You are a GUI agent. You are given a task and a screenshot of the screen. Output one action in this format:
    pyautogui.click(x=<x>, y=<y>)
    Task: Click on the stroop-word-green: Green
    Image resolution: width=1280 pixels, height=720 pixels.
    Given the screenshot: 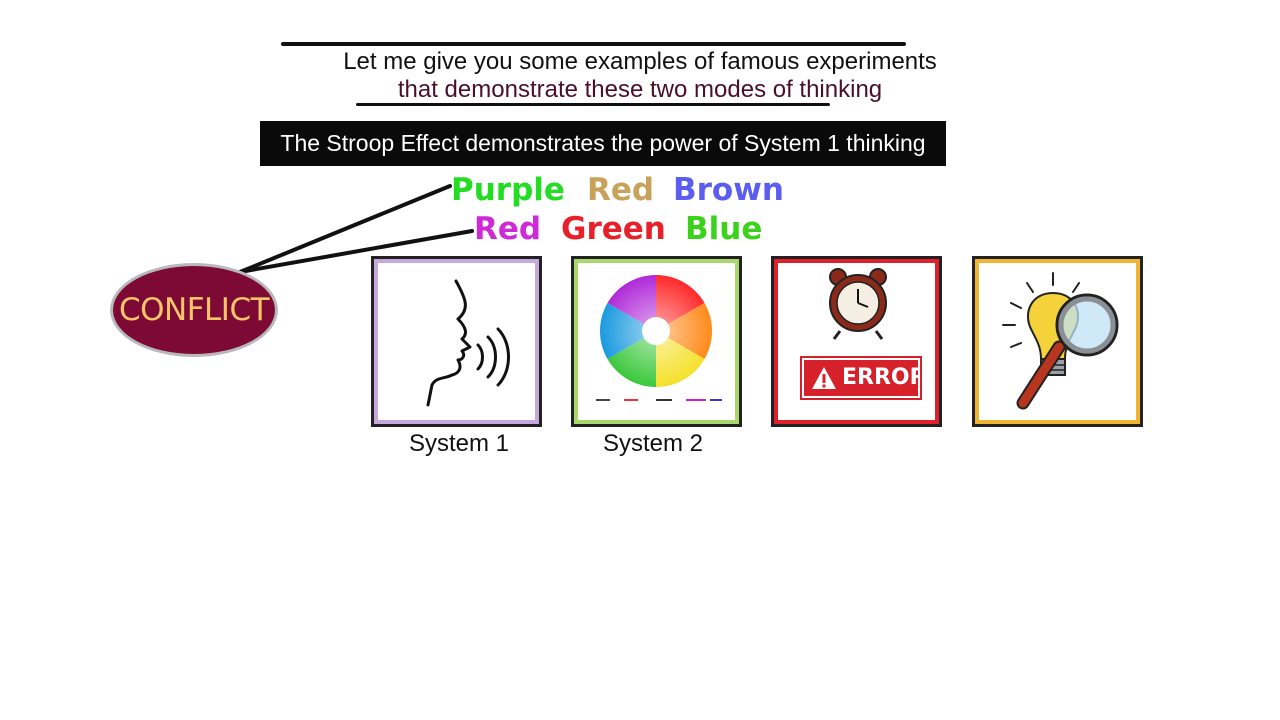 What is the action you would take?
    pyautogui.click(x=613, y=229)
    